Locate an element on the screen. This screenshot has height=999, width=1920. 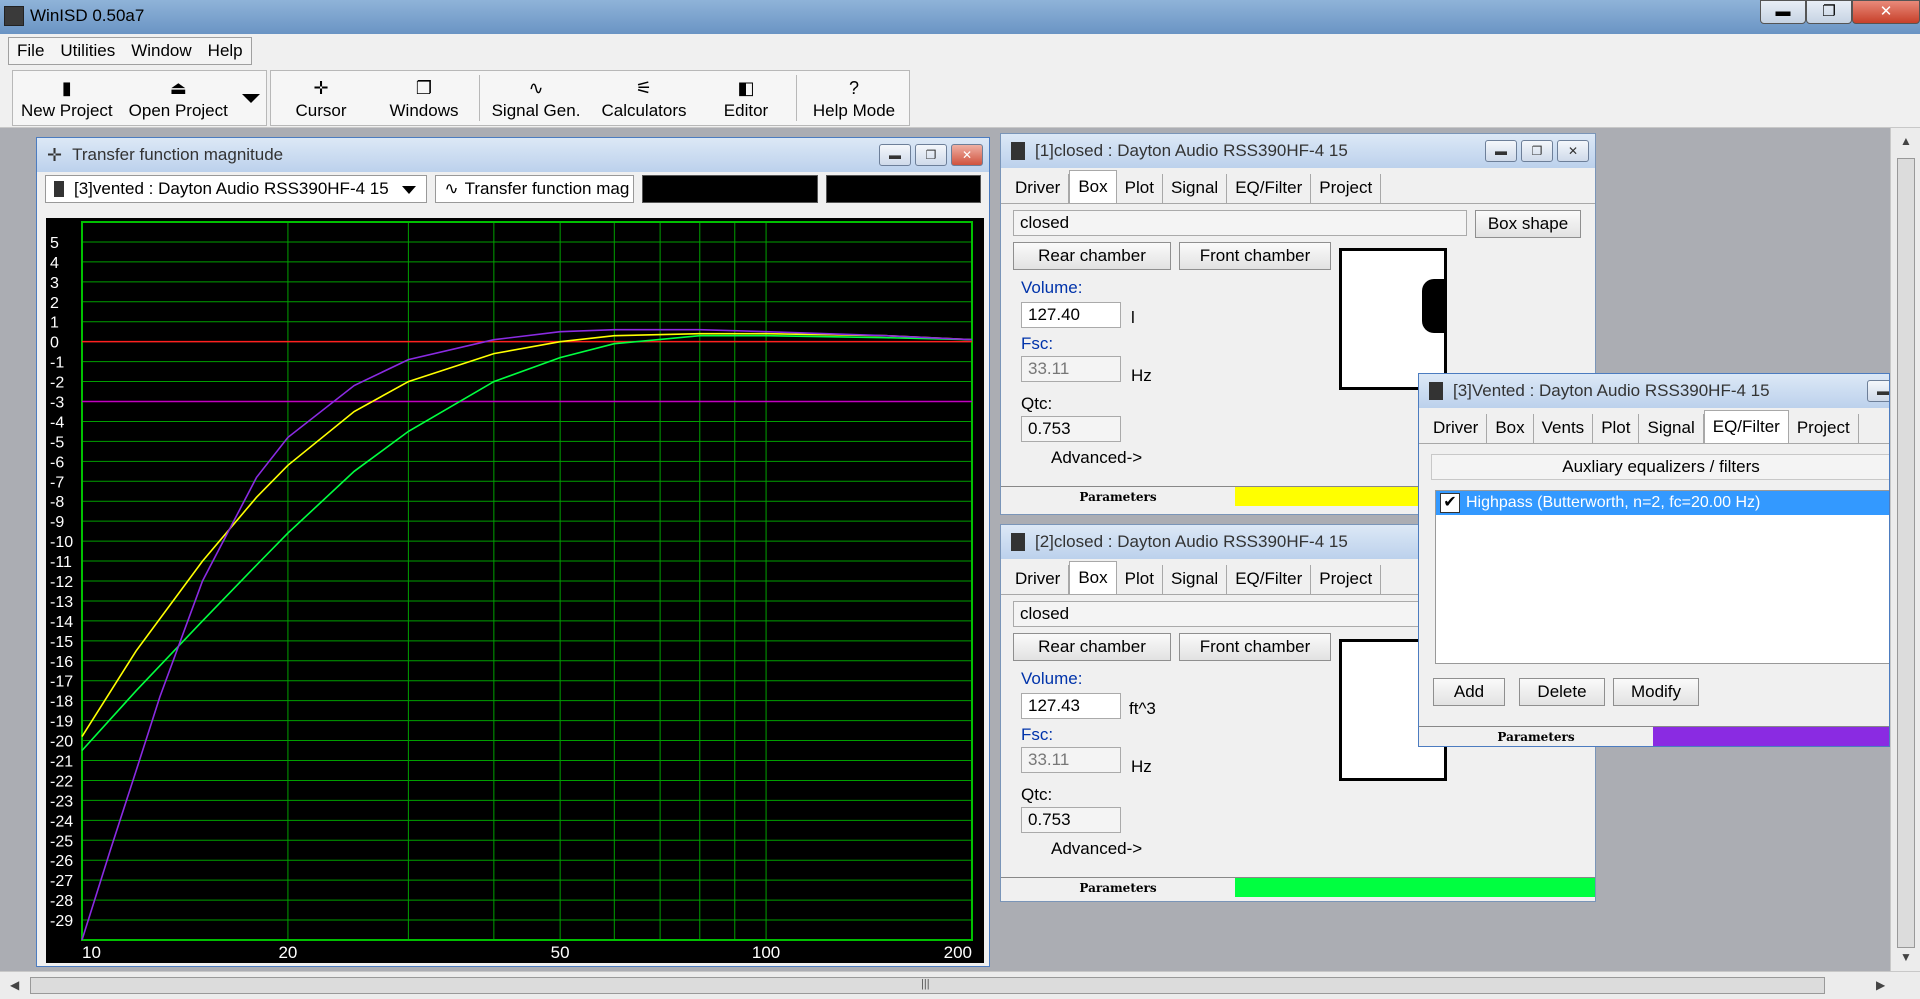
graph-window-title: Transfer function magnitude is located at coordinates (178, 154).